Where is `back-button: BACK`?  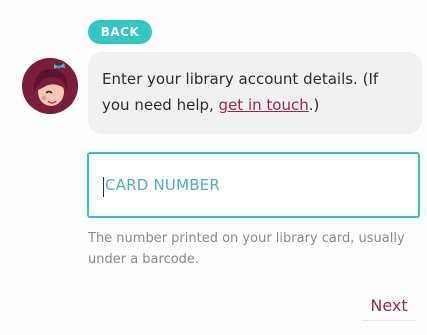
back-button: BACK is located at coordinates (120, 32).